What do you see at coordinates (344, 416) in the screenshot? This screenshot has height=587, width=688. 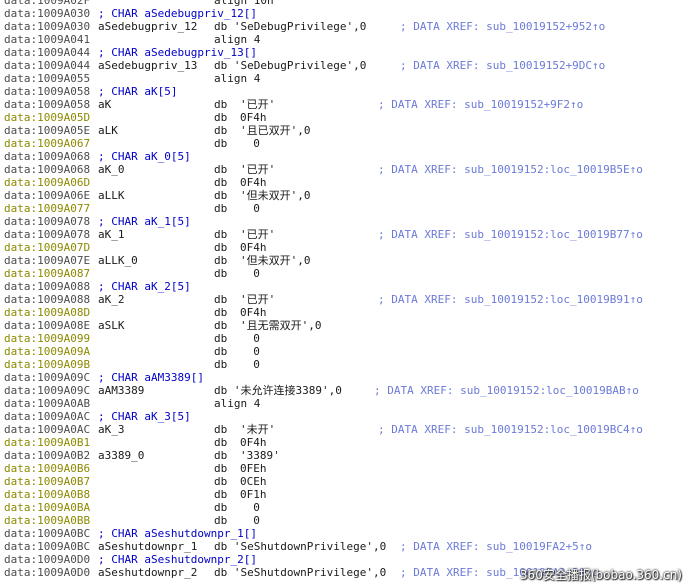 I see `listing-row: data:1009A0AC ; CHAR aK_3[5]` at bounding box center [344, 416].